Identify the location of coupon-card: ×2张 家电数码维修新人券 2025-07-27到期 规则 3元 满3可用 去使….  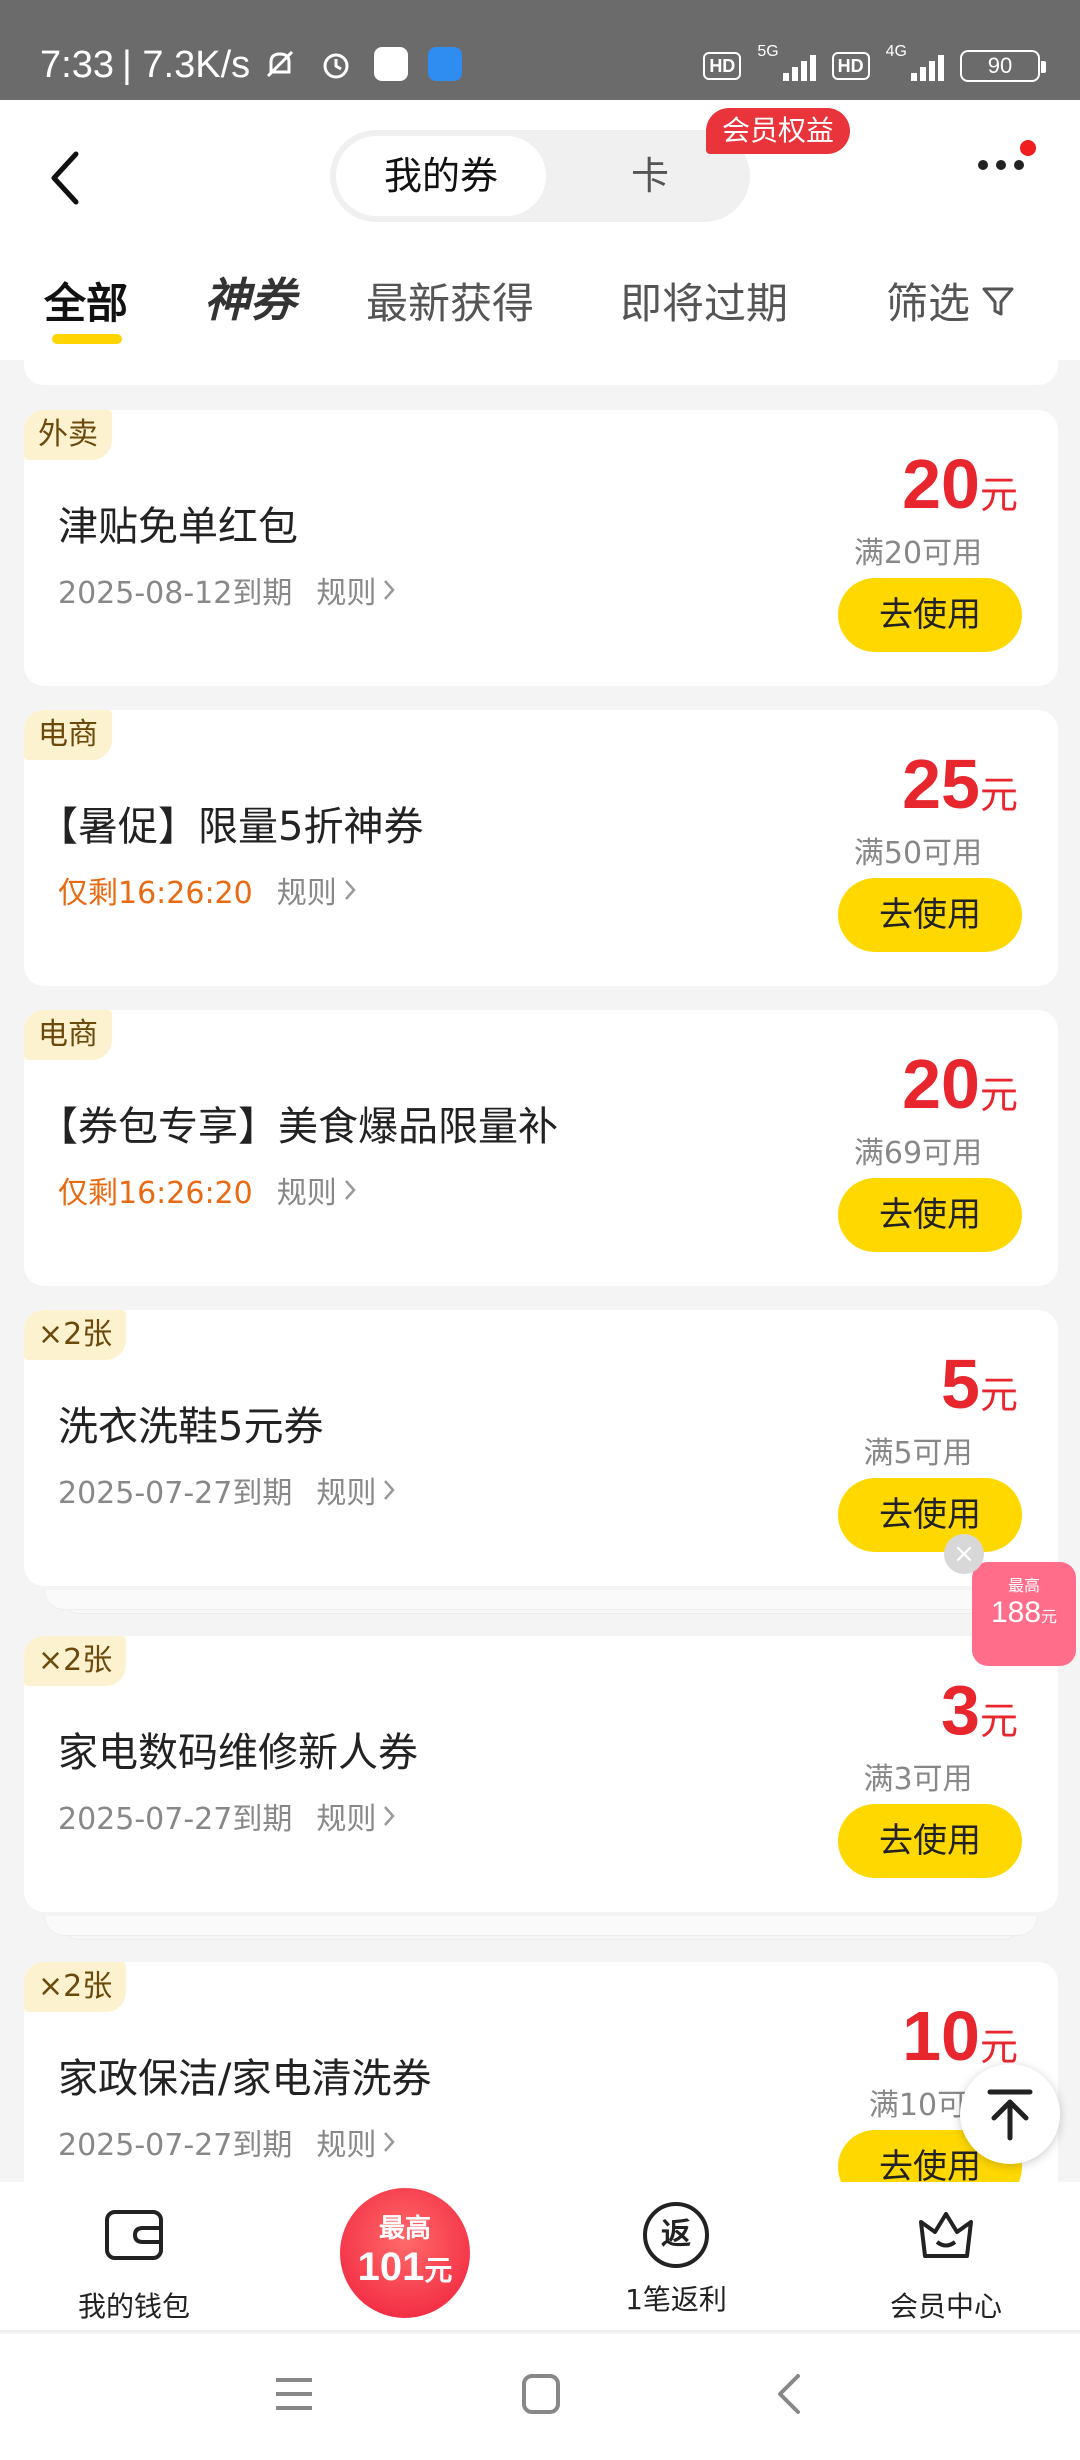
(541, 1774).